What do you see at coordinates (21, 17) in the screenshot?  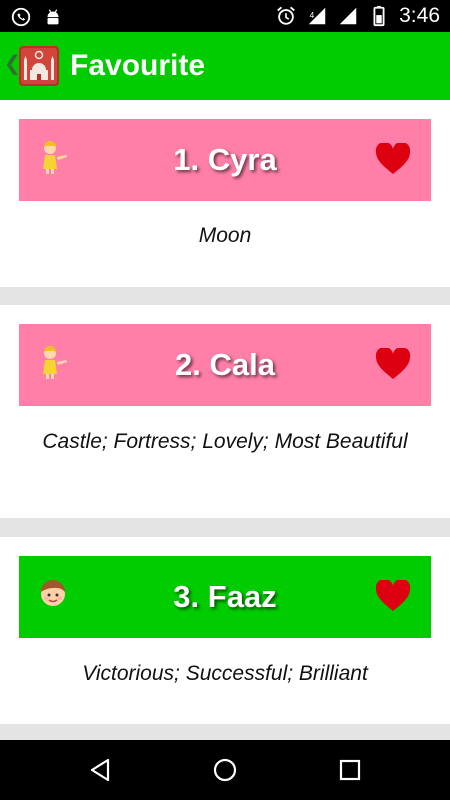 I see `whatsapp-icon` at bounding box center [21, 17].